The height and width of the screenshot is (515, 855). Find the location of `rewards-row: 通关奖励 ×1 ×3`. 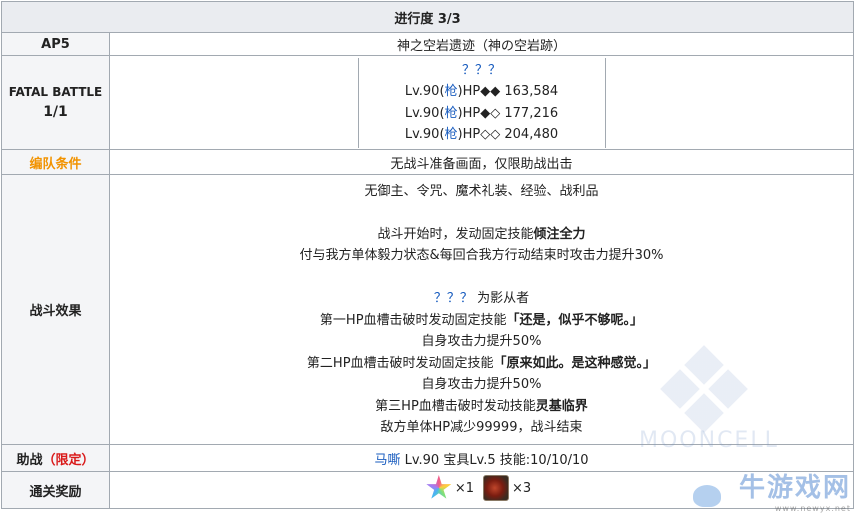

rewards-row: 通关奖励 ×1 ×3 is located at coordinates (427, 490).